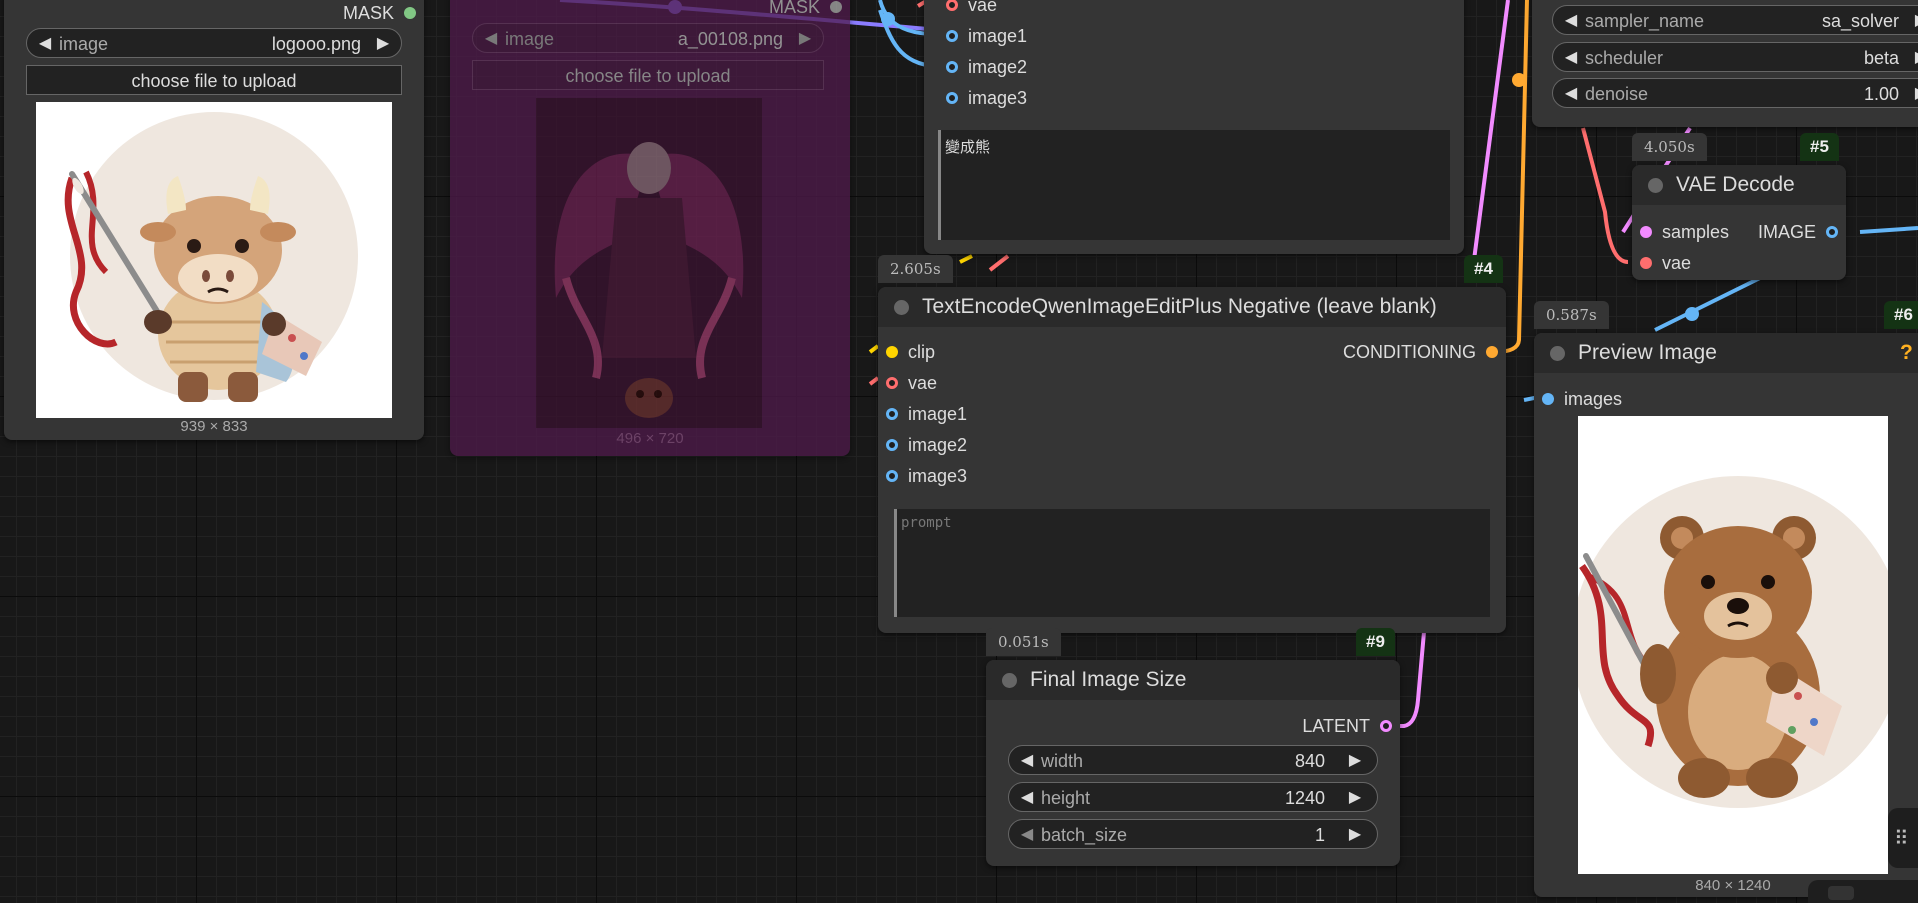 This screenshot has width=1918, height=903. I want to click on side-toolbar: ⠿, so click(1903, 838).